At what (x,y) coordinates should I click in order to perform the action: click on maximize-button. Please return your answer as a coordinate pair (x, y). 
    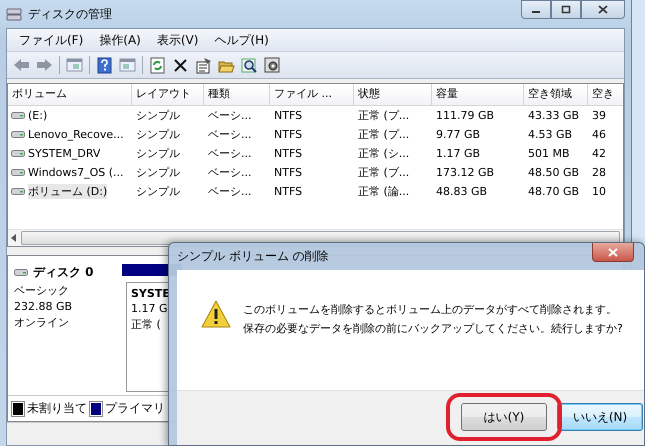
    Looking at the image, I should click on (566, 9).